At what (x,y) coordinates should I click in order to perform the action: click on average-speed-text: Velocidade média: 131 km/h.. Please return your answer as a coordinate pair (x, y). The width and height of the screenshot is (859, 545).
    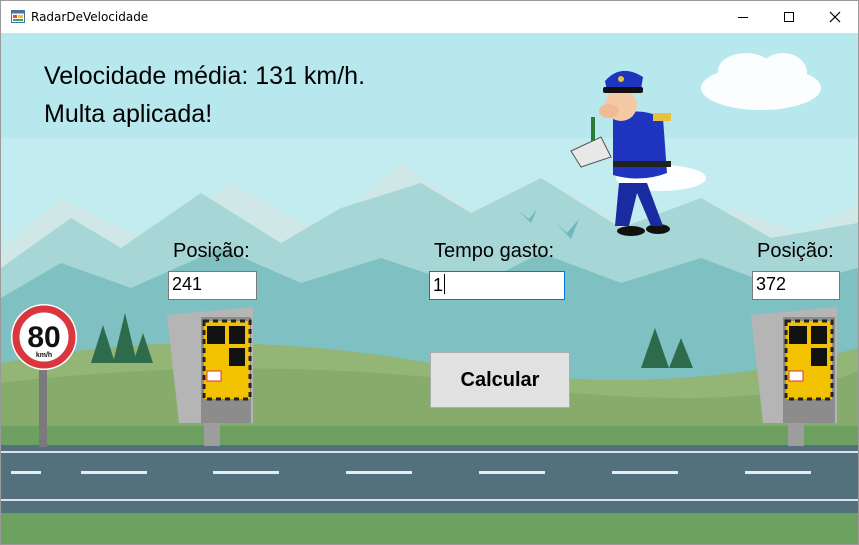
    Looking at the image, I should click on (205, 76).